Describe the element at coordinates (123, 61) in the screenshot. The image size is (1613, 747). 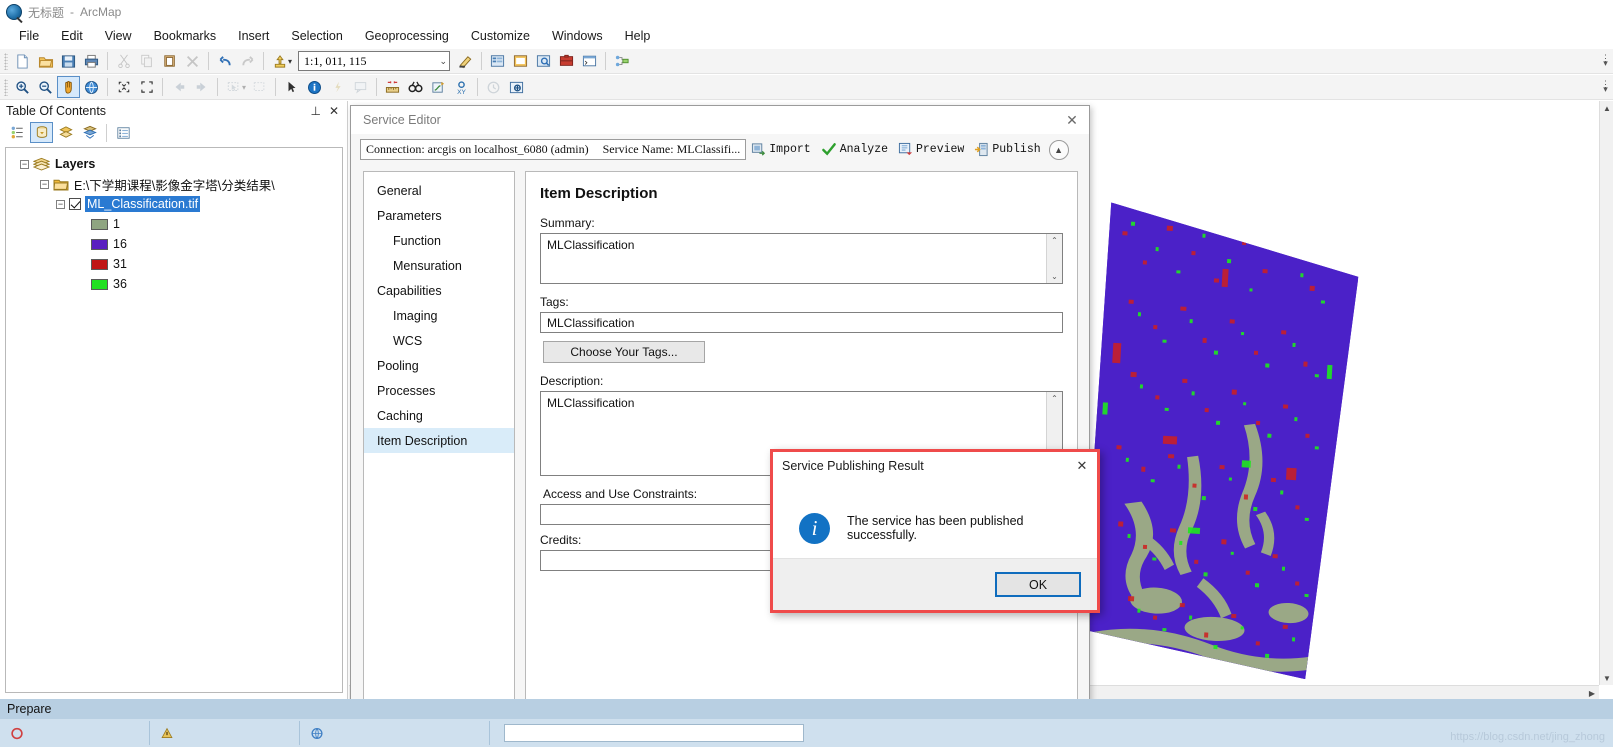
I see `cut-icon` at that location.